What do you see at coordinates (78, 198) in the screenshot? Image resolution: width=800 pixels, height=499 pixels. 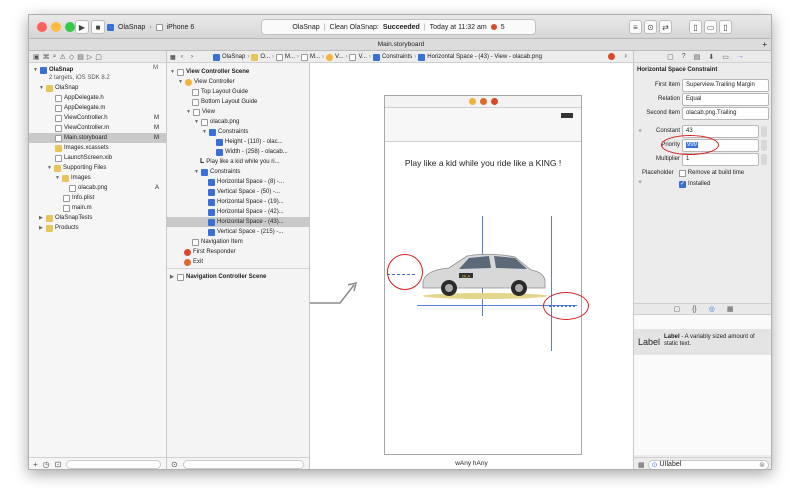 I see `tree-item-info-plist: Info.plist` at bounding box center [78, 198].